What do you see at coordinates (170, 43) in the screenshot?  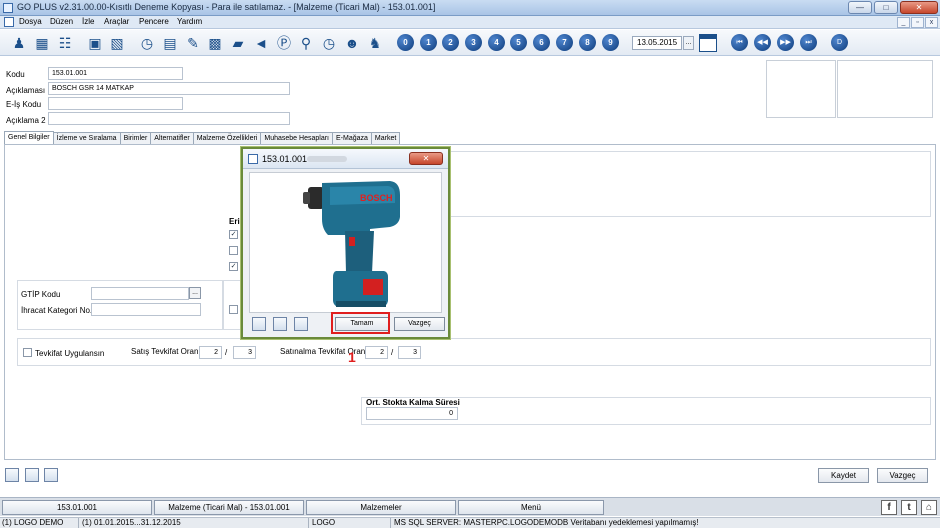 I see `chart-board-icon: ▤` at bounding box center [170, 43].